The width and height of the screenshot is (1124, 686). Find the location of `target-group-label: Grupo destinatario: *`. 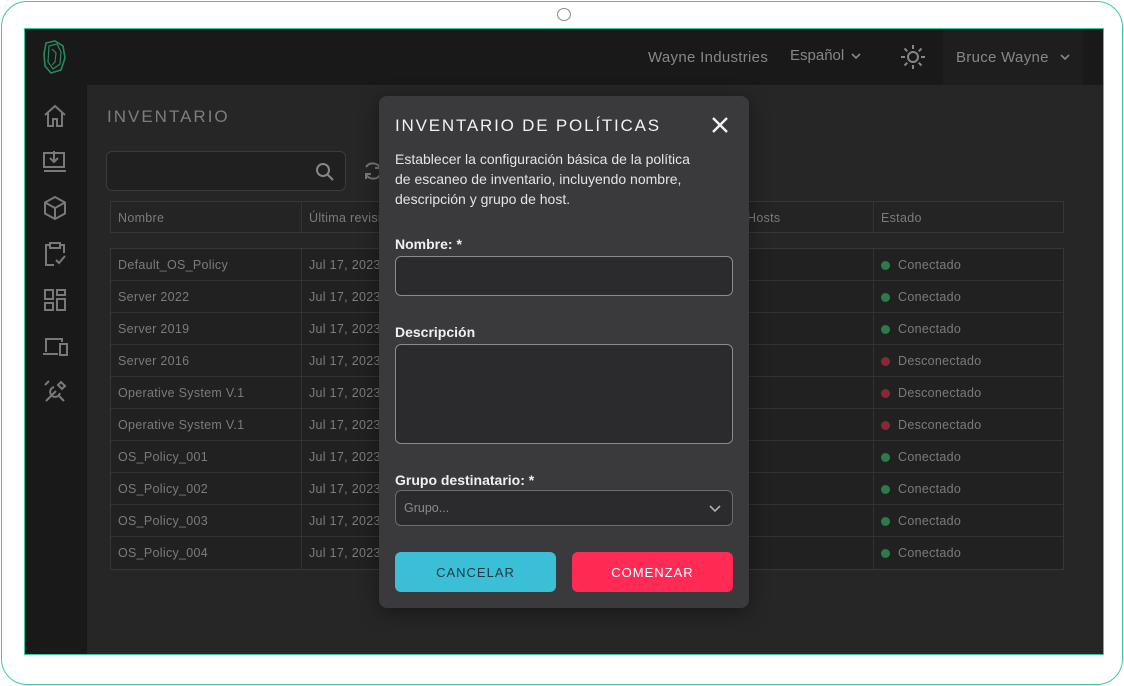

target-group-label: Grupo destinatario: * is located at coordinates (465, 480).